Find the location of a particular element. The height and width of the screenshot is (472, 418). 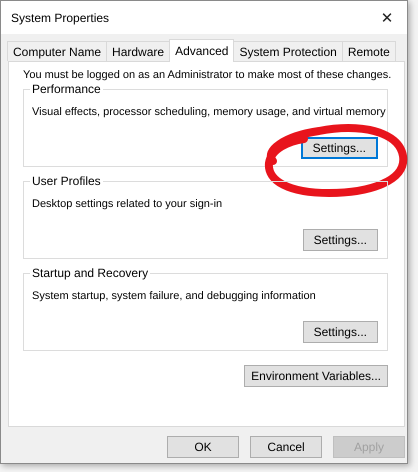

group-title: User Profiles is located at coordinates (66, 181).